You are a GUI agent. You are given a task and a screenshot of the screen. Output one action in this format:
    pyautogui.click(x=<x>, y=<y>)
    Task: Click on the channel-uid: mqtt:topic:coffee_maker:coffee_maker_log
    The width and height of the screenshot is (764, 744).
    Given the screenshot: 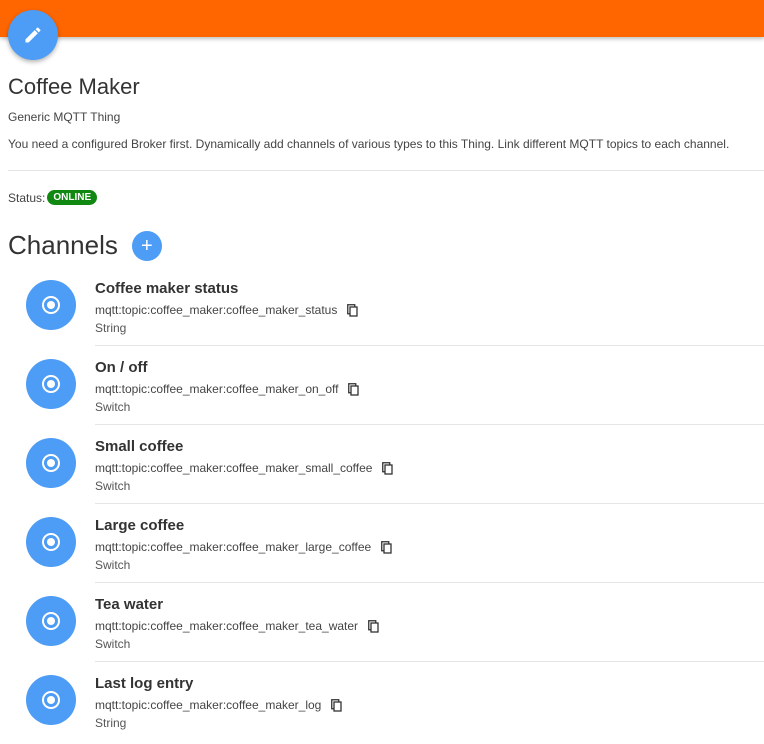 What is the action you would take?
    pyautogui.click(x=208, y=705)
    